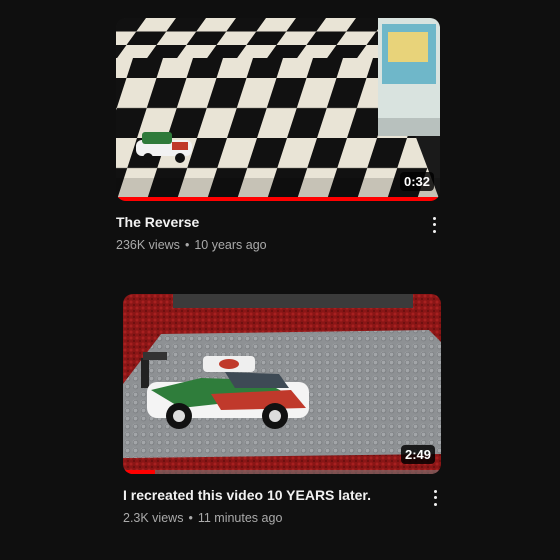 The width and height of the screenshot is (560, 560). Describe the element at coordinates (230, 245) in the screenshot. I see `upload-age: 10 years ago` at that location.